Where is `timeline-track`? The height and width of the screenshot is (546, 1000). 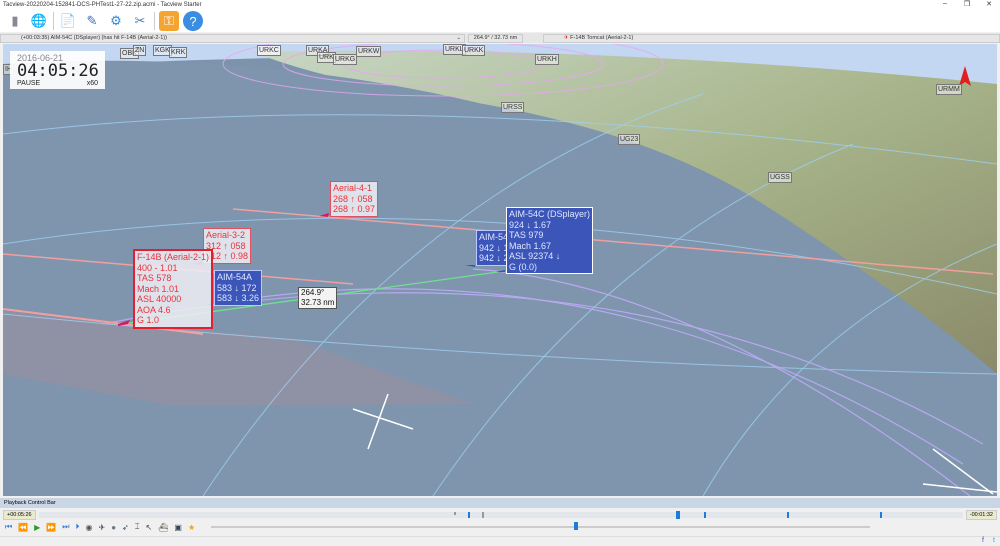
timeline-track is located at coordinates (500, 514).